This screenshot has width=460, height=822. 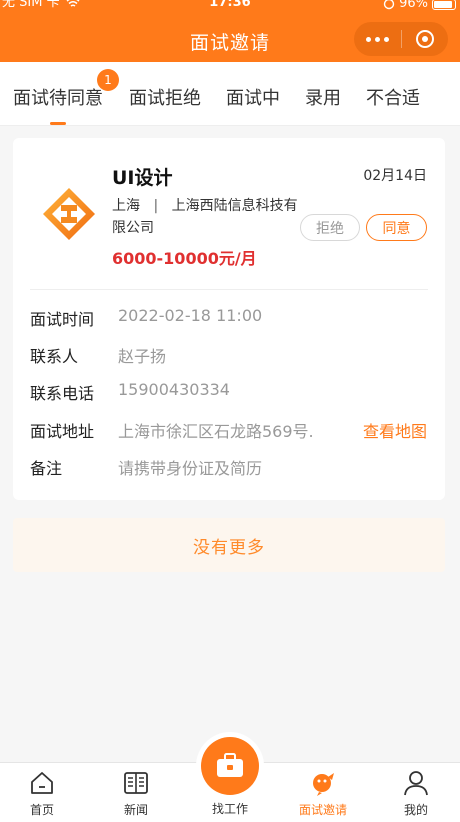 I want to click on detail-value: 上海市徐汇区石龙路569号., so click(x=216, y=431).